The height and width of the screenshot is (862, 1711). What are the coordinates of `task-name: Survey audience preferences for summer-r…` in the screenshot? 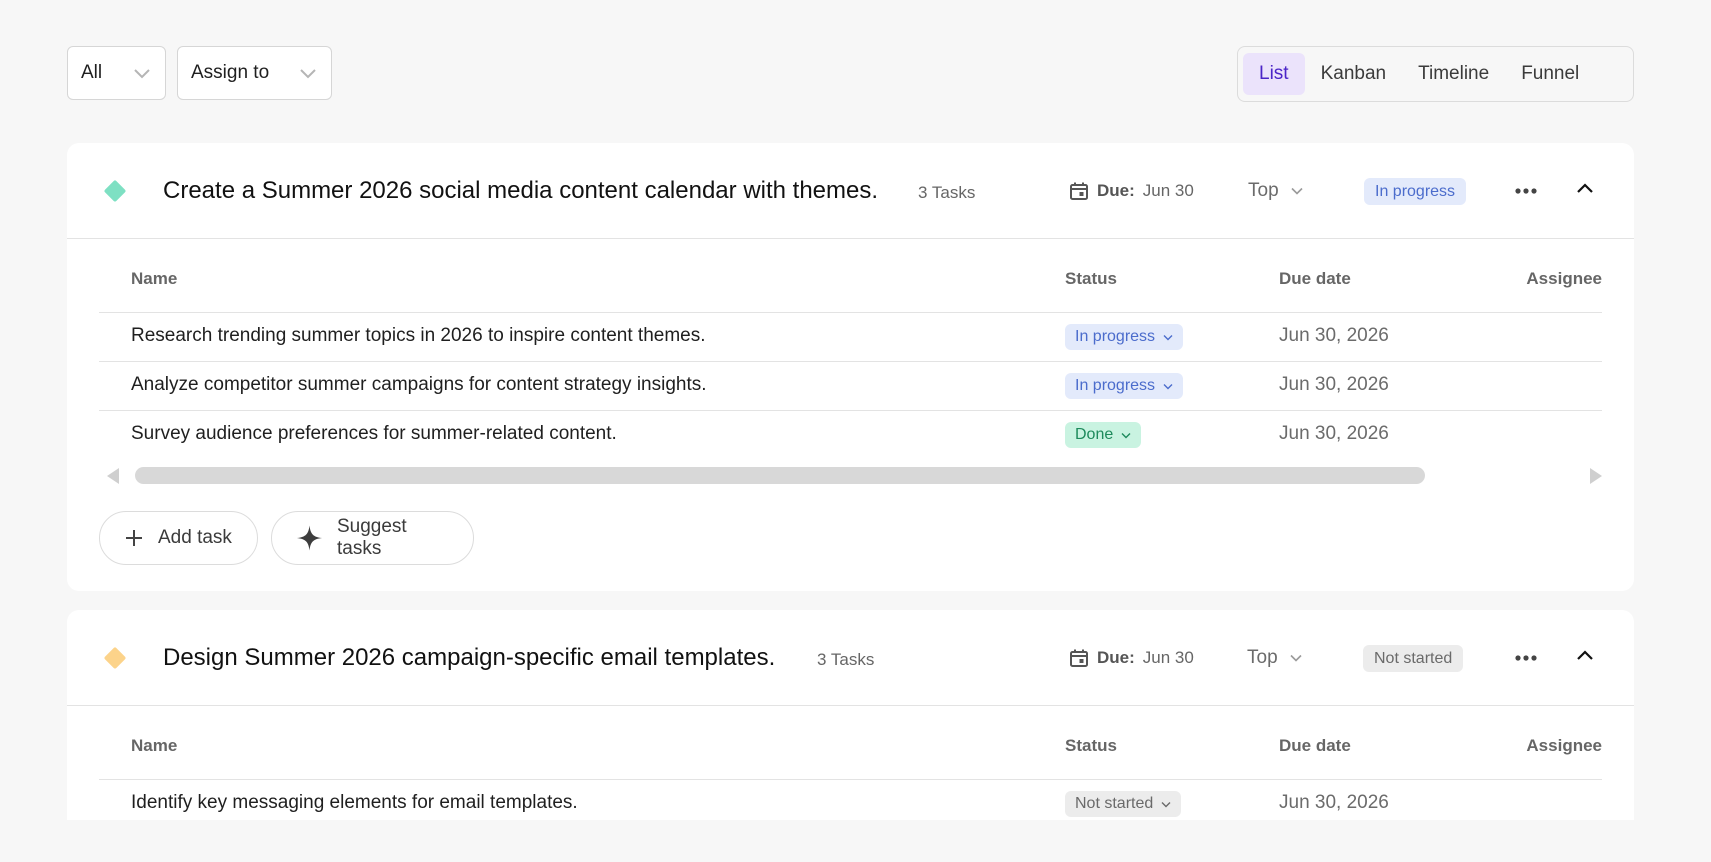 It's located at (374, 433).